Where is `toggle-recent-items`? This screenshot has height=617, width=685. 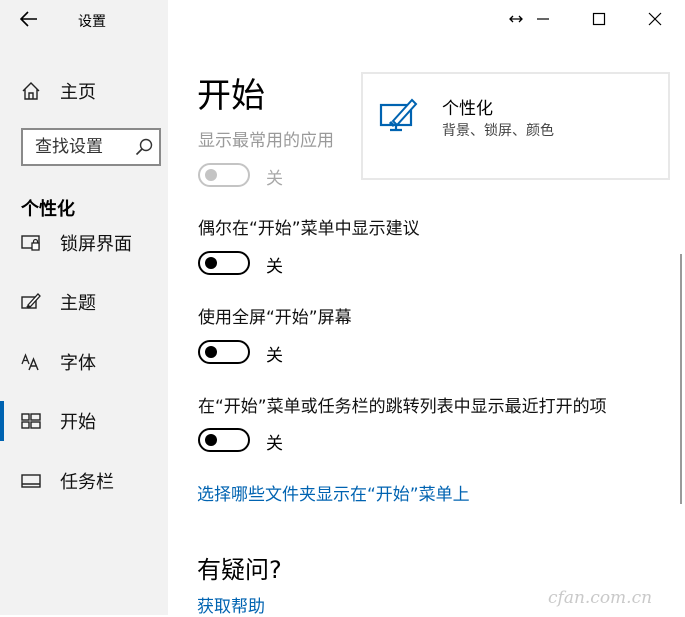 toggle-recent-items is located at coordinates (224, 440).